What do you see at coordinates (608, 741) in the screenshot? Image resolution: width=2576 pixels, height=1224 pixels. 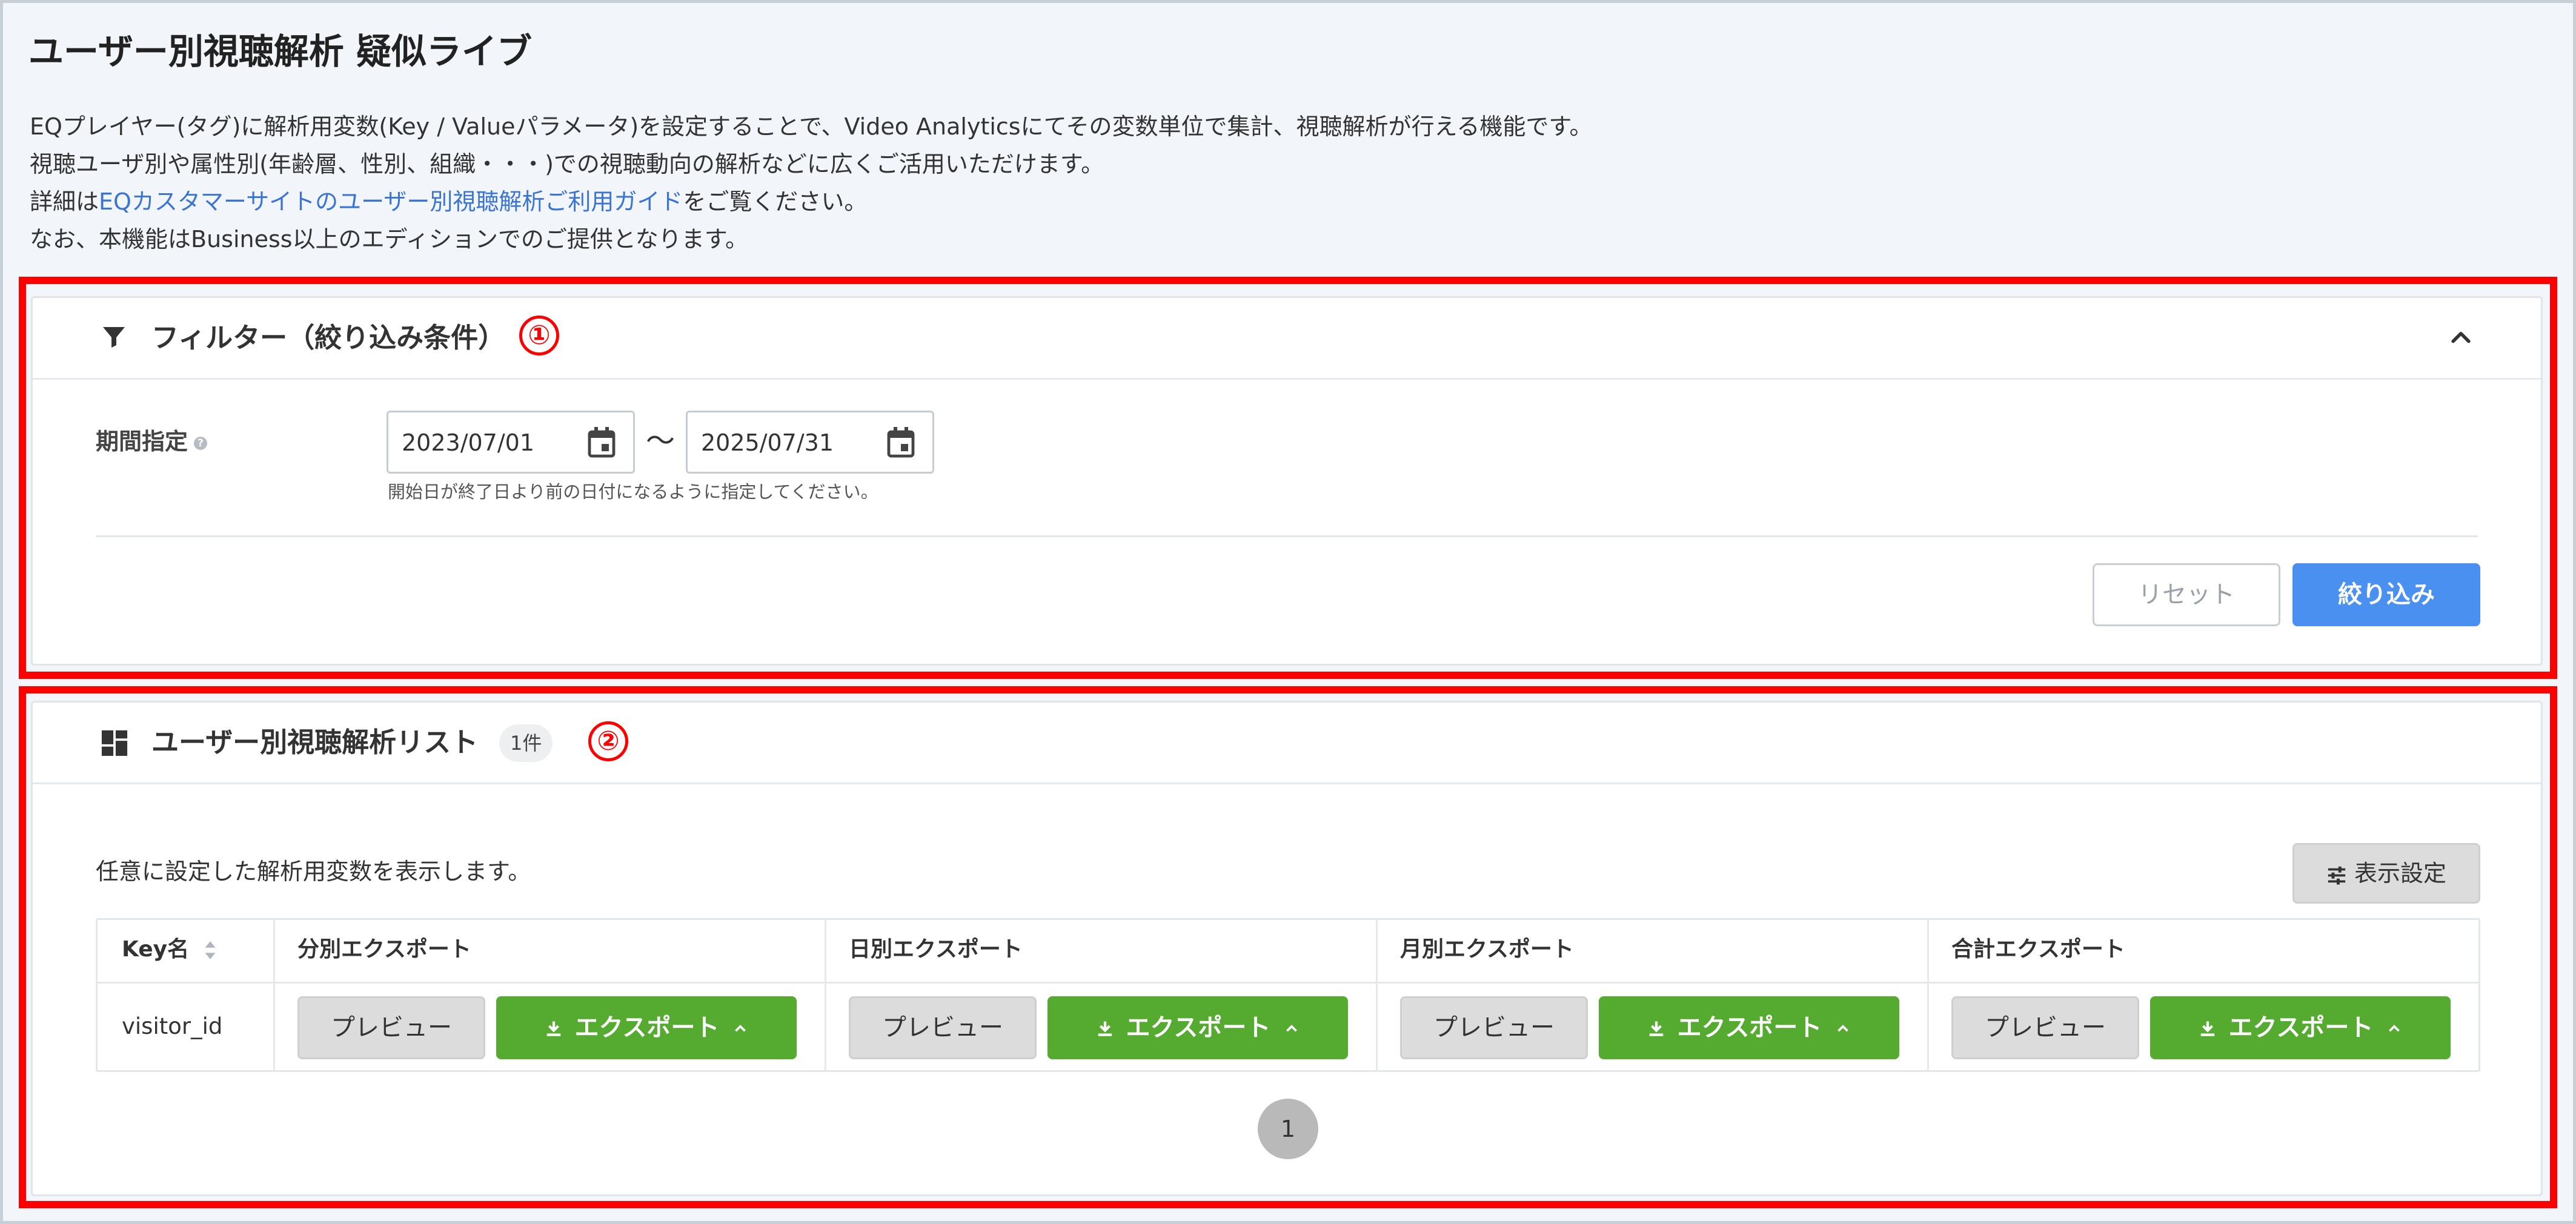 I see `annotation-marker-2: ②` at bounding box center [608, 741].